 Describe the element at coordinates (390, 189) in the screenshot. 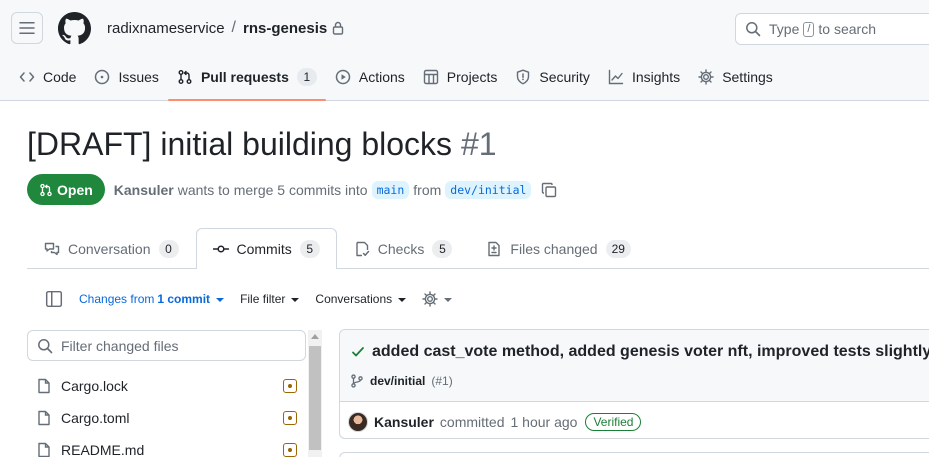

I see `base-branch-link: main` at that location.